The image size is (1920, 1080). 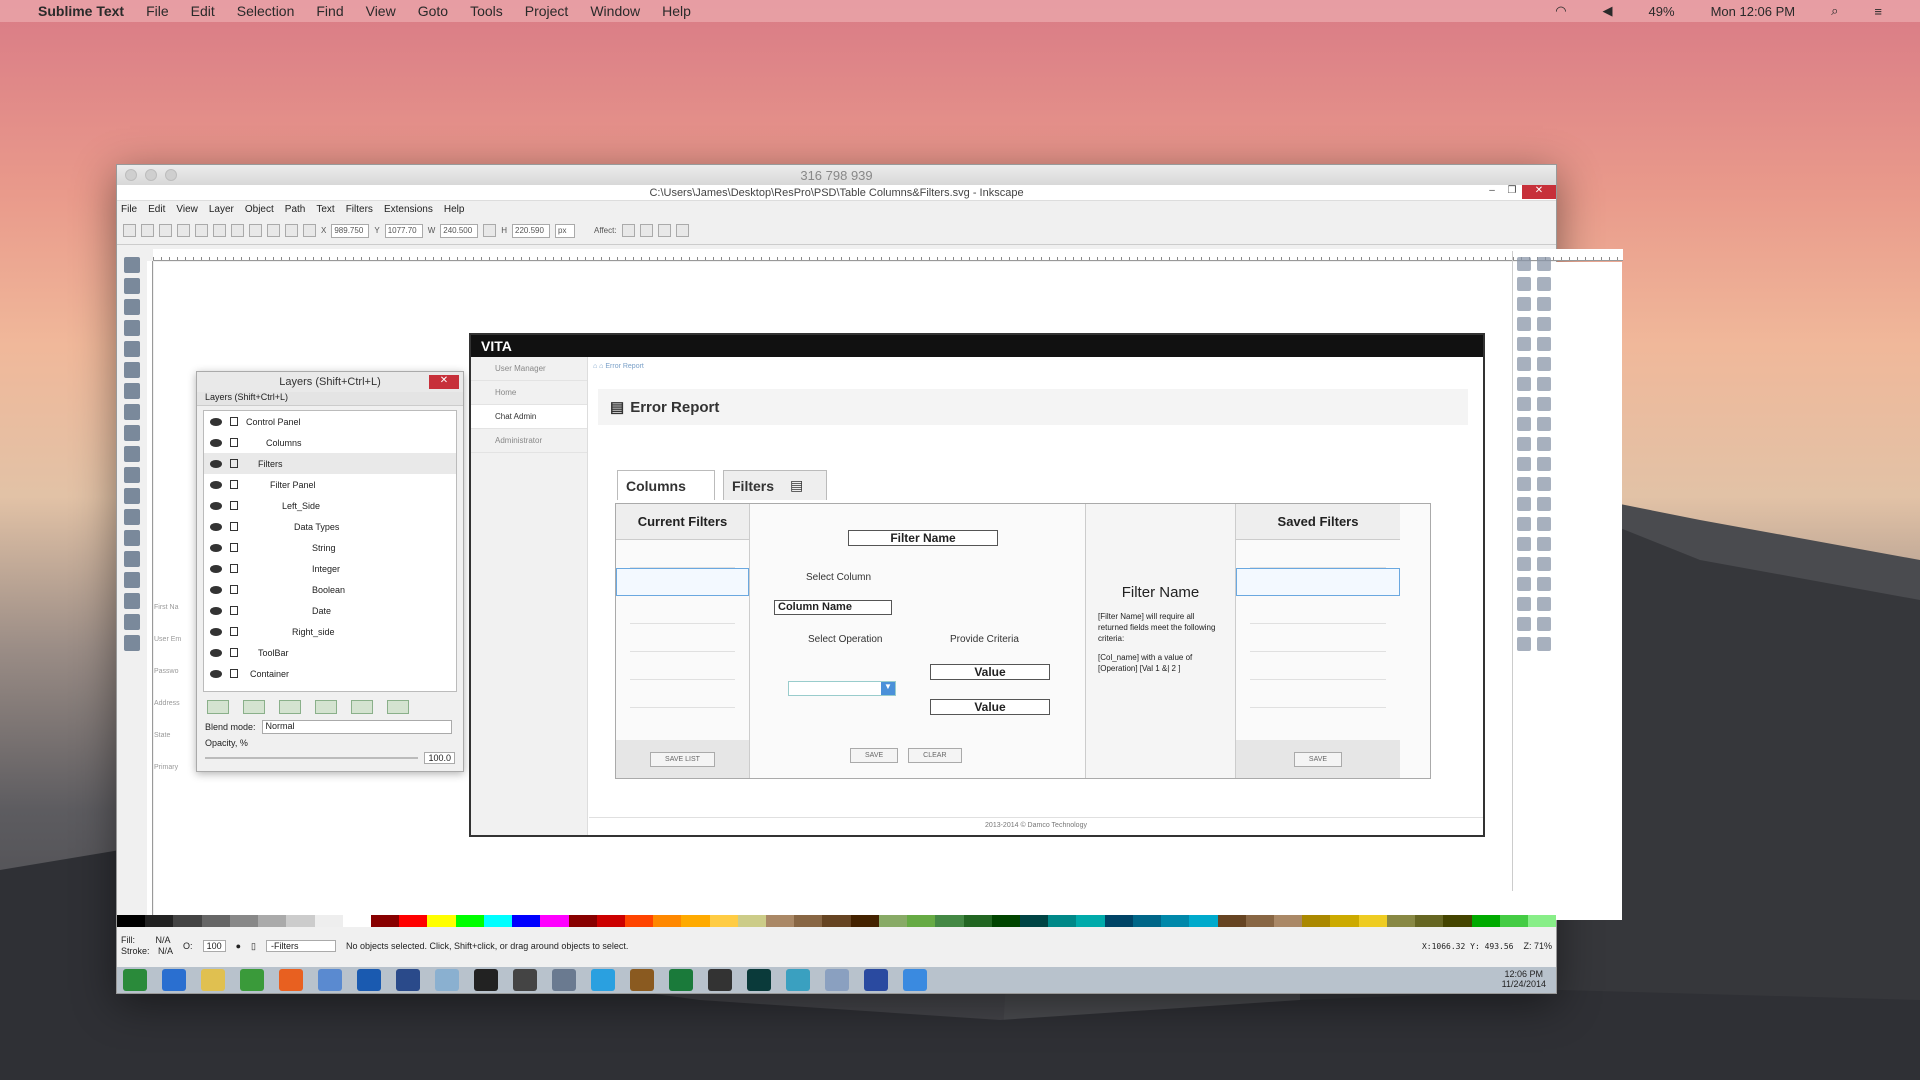 I want to click on undo-icon, so click(x=1524, y=384).